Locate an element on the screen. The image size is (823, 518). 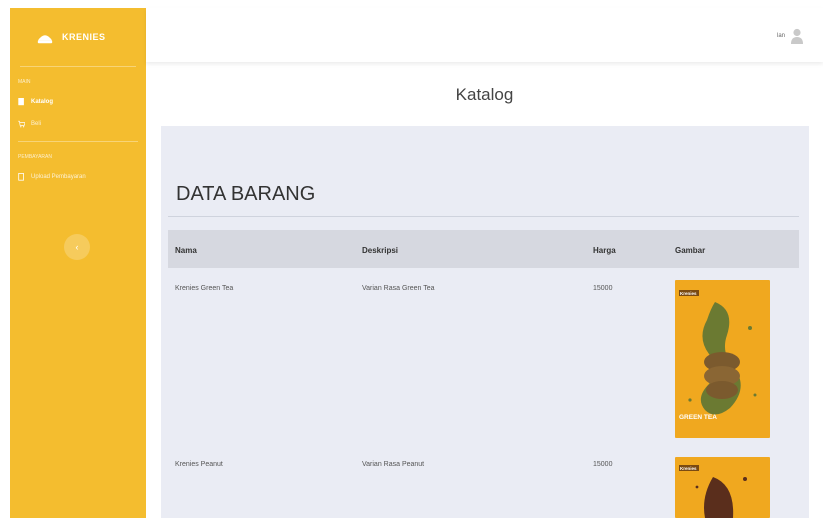
column-header-gambar: Gambar is located at coordinates (690, 250).